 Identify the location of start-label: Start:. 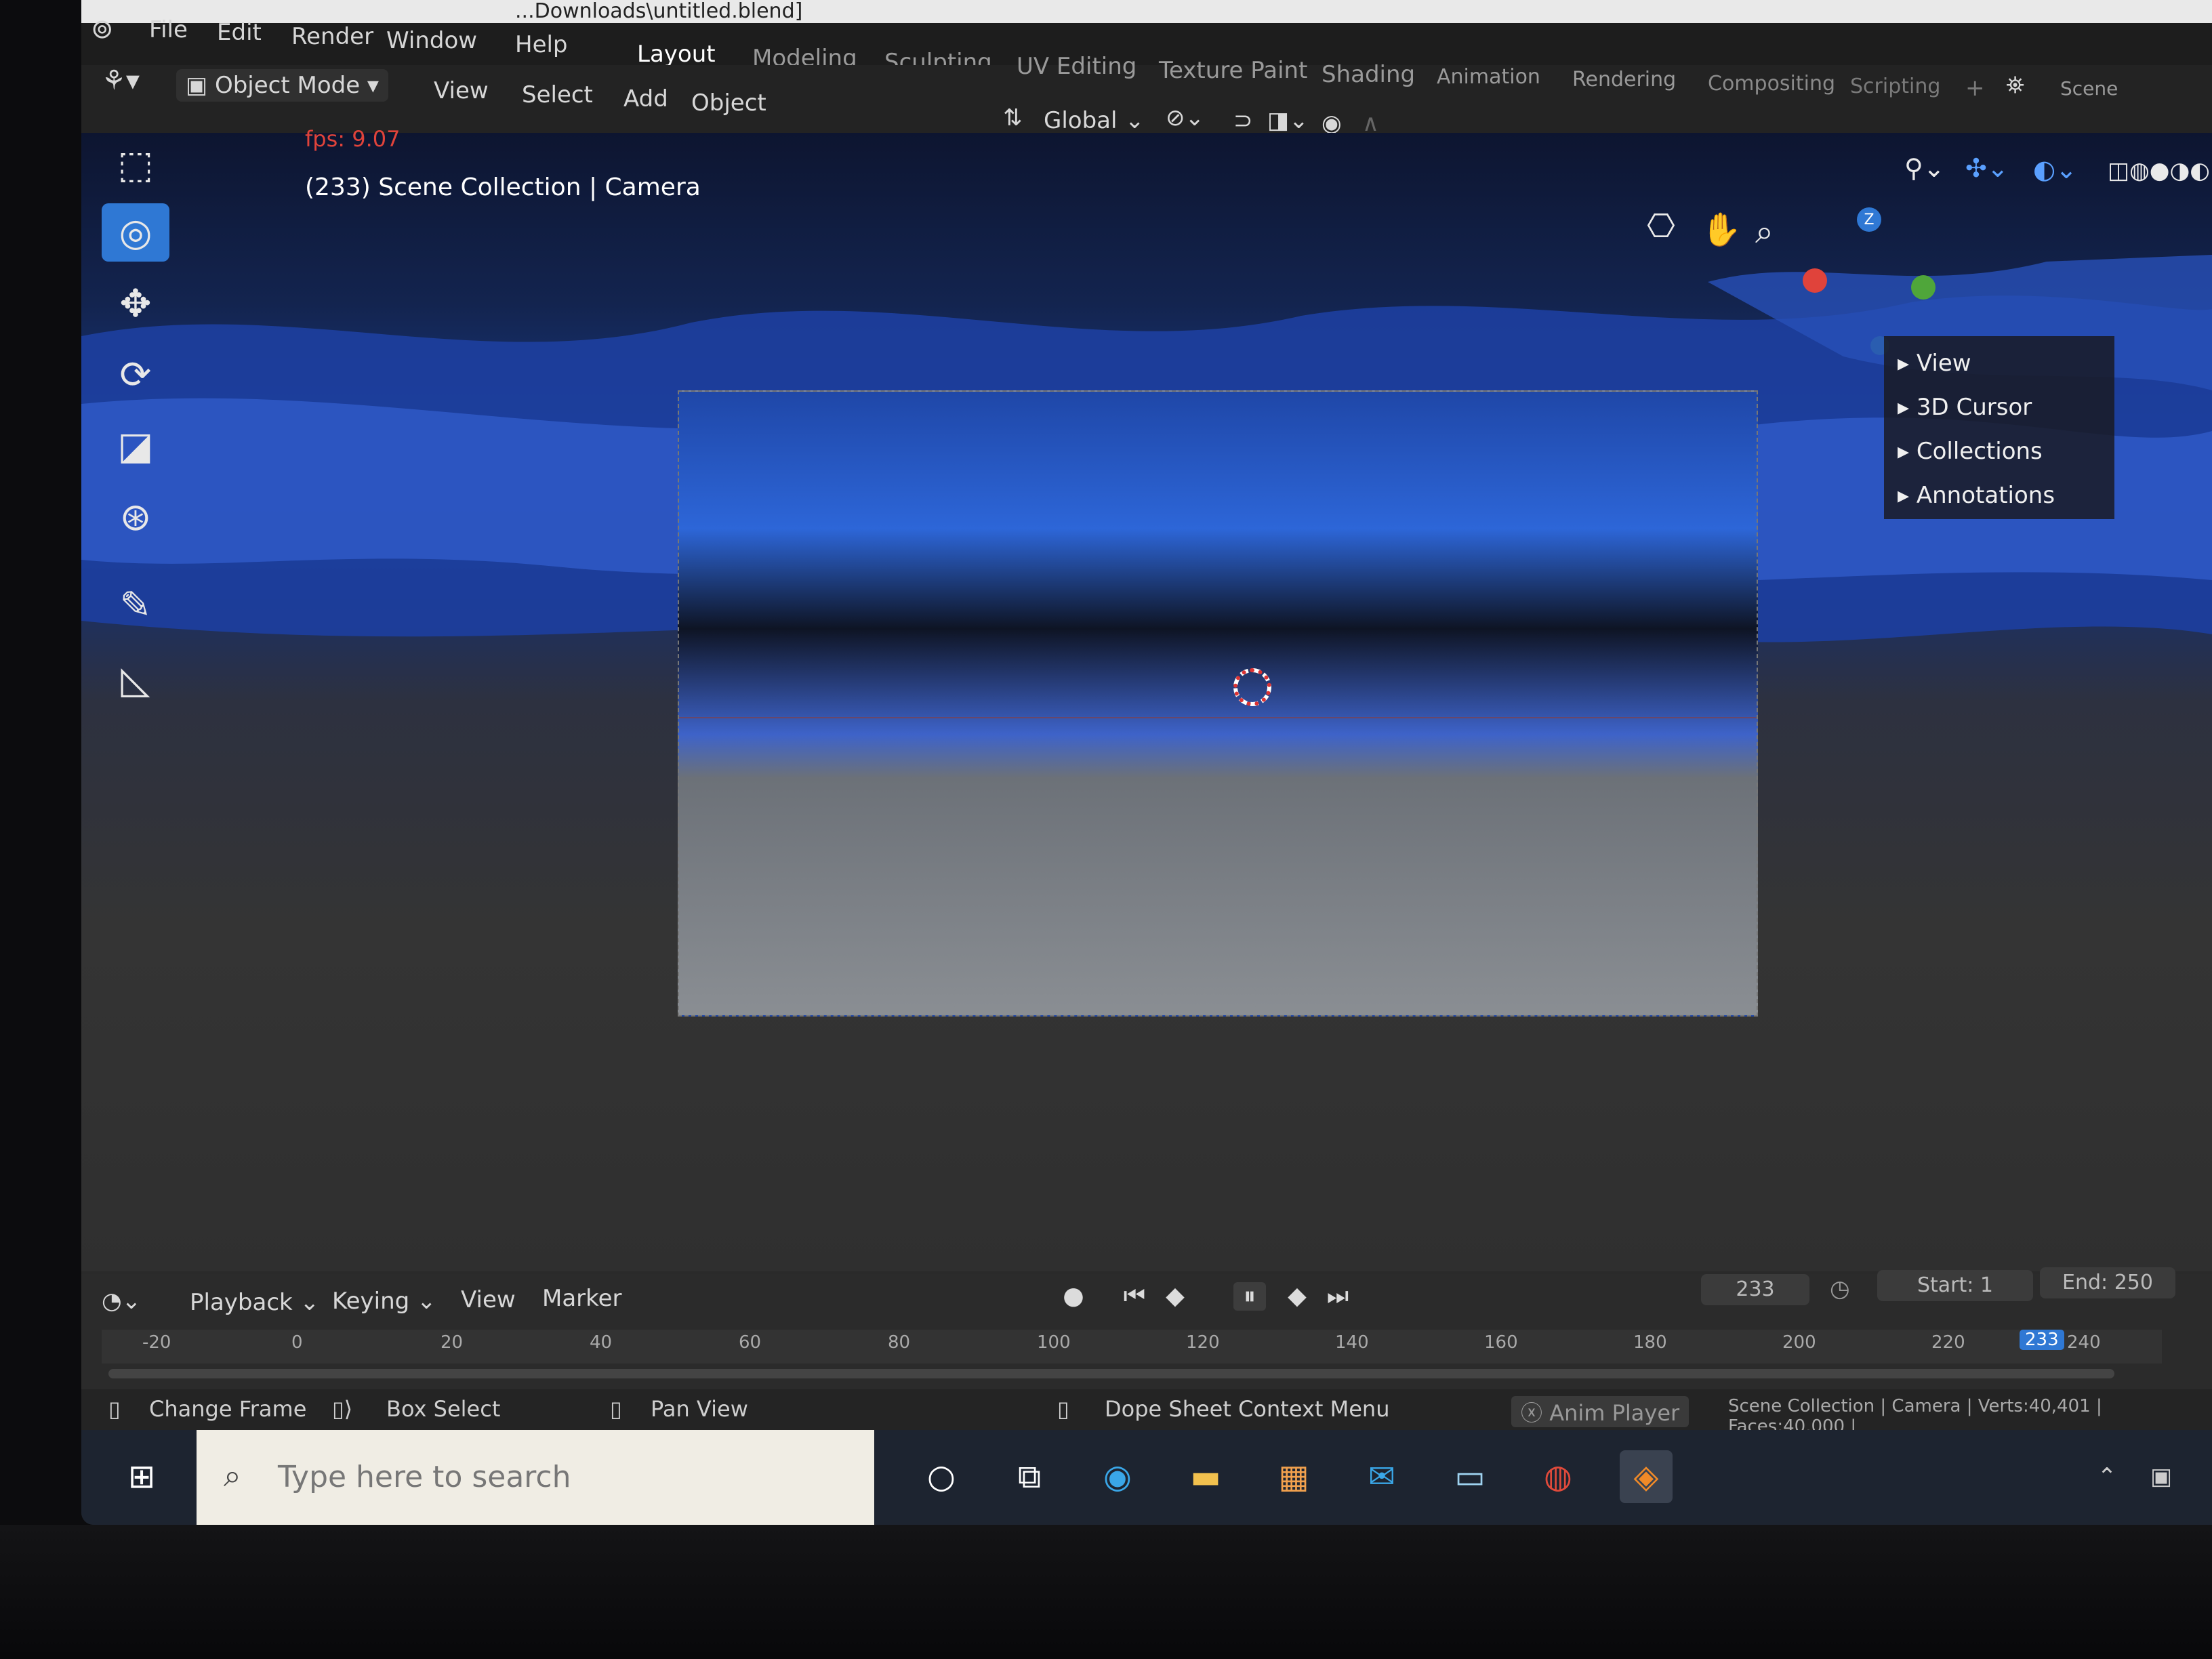
(1945, 1285).